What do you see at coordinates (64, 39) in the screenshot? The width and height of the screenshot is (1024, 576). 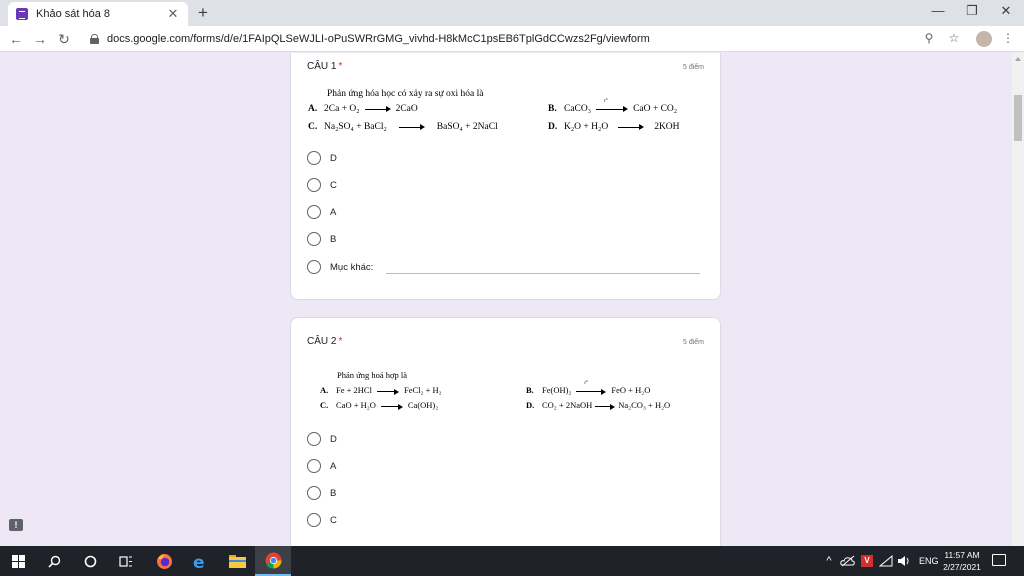 I see `reload-button: ↻` at bounding box center [64, 39].